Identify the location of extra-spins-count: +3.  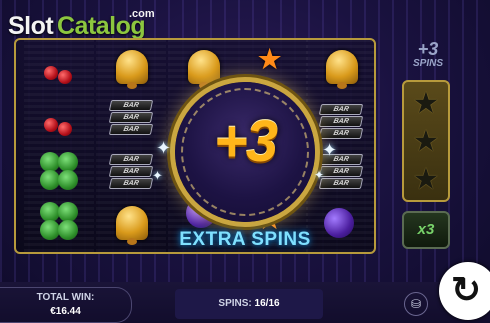
(428, 49).